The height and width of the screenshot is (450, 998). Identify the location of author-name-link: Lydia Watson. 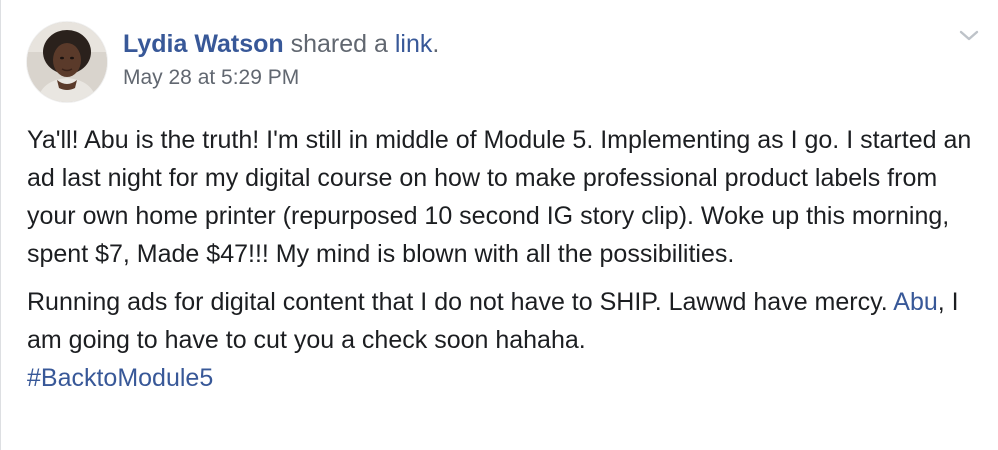
(203, 44).